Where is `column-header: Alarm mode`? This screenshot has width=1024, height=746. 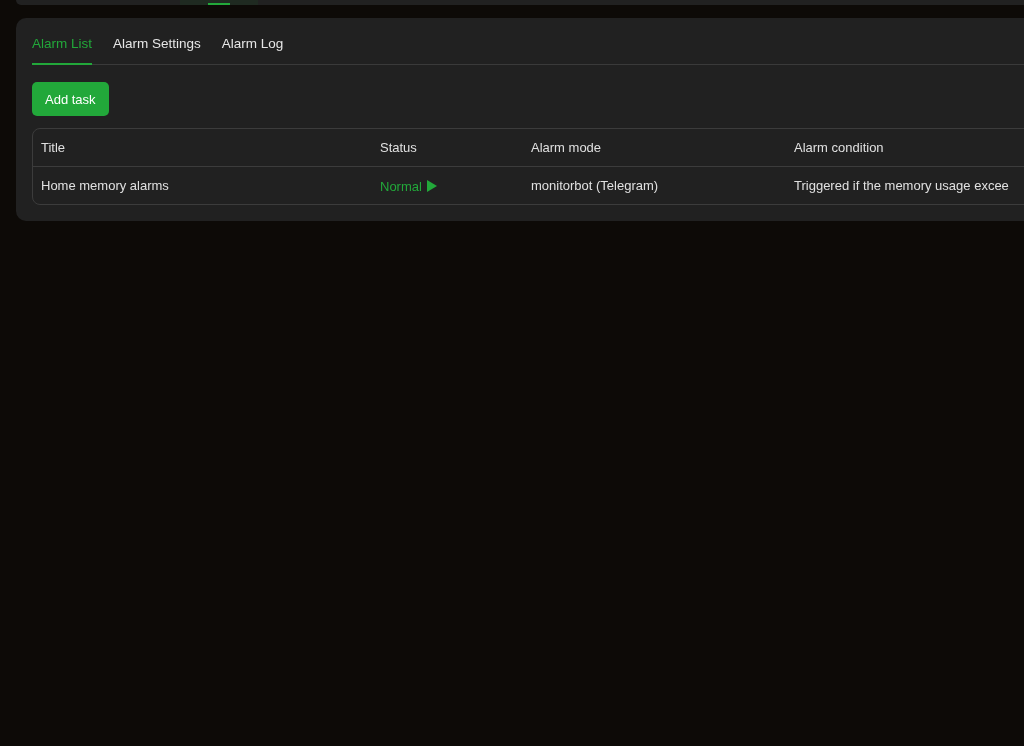
column-header: Alarm mode is located at coordinates (567, 147).